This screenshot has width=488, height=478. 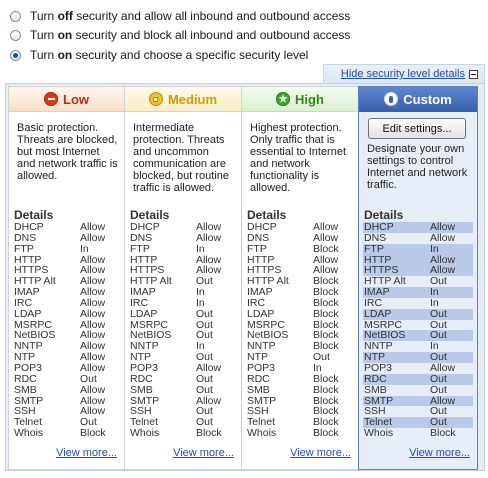 What do you see at coordinates (300, 99) in the screenshot?
I see `level-header-high: ★ High` at bounding box center [300, 99].